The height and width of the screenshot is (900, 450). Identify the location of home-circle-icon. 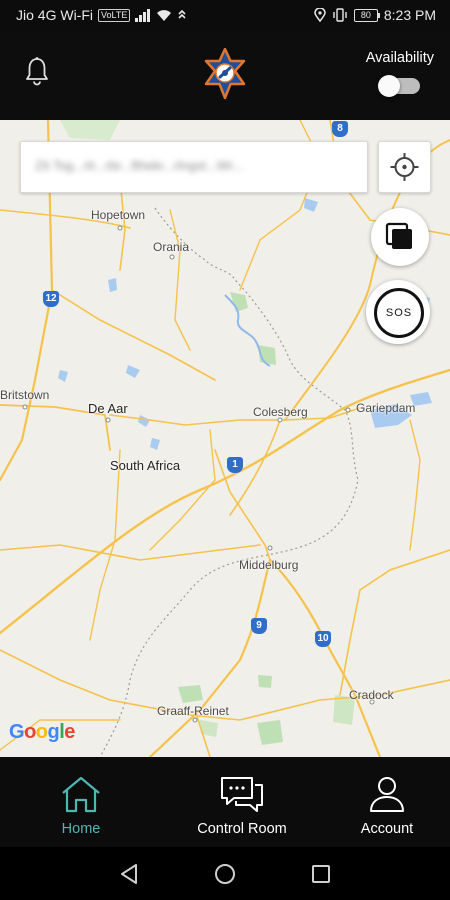
(225, 874).